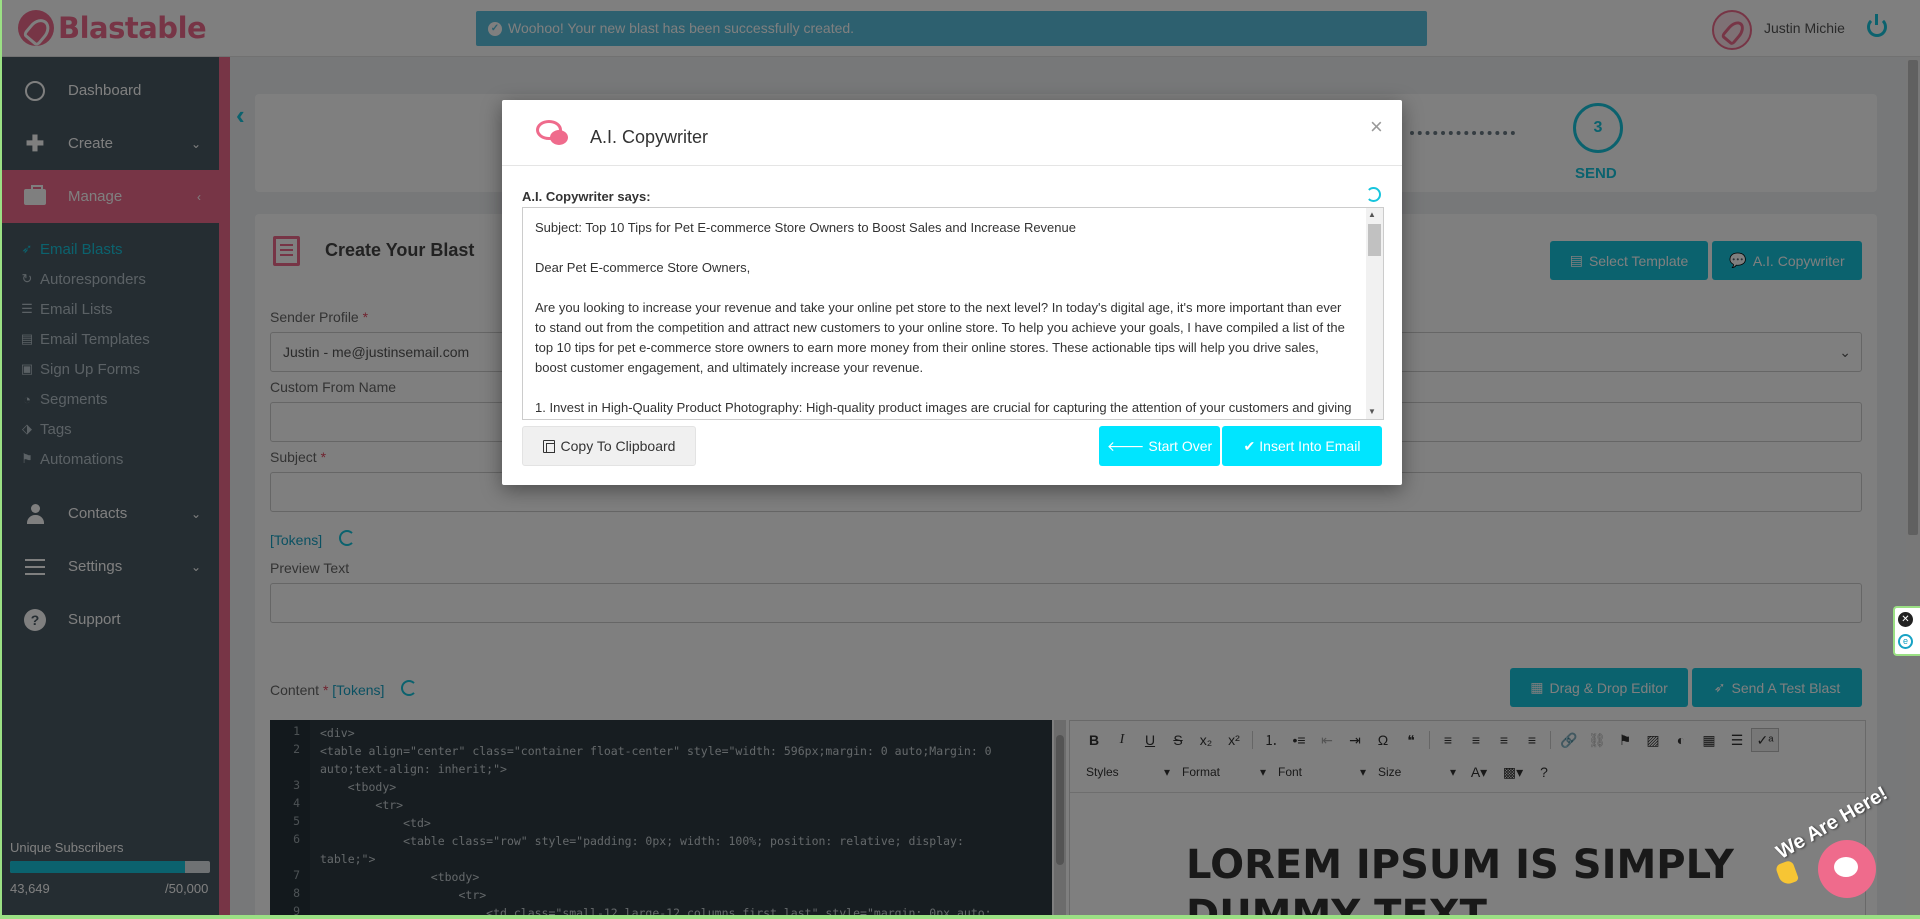  I want to click on modal-header: A.I. Copywriter ×, so click(952, 133).